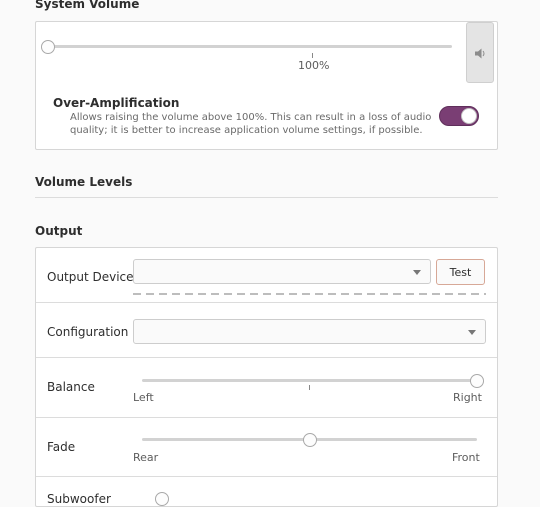  Describe the element at coordinates (143, 397) in the screenshot. I see `balance-left-label: Left` at that location.